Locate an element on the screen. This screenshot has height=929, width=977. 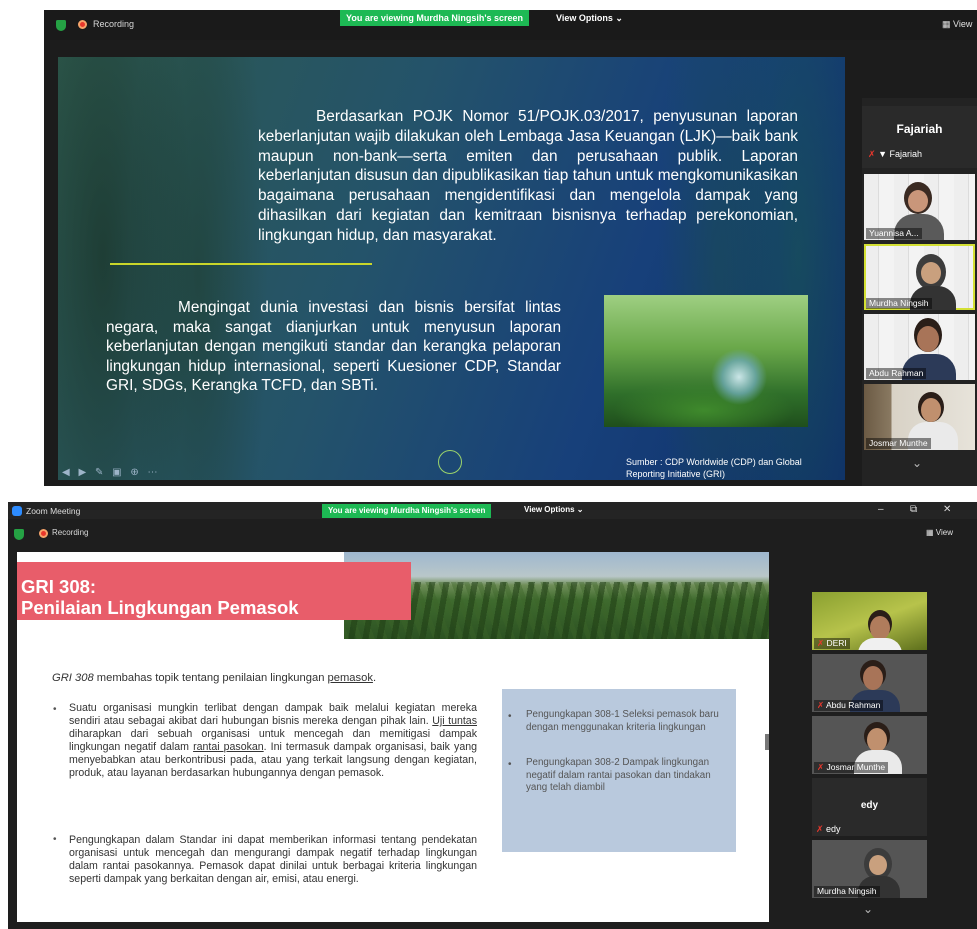
glass-globe-image is located at coordinates (706, 361).